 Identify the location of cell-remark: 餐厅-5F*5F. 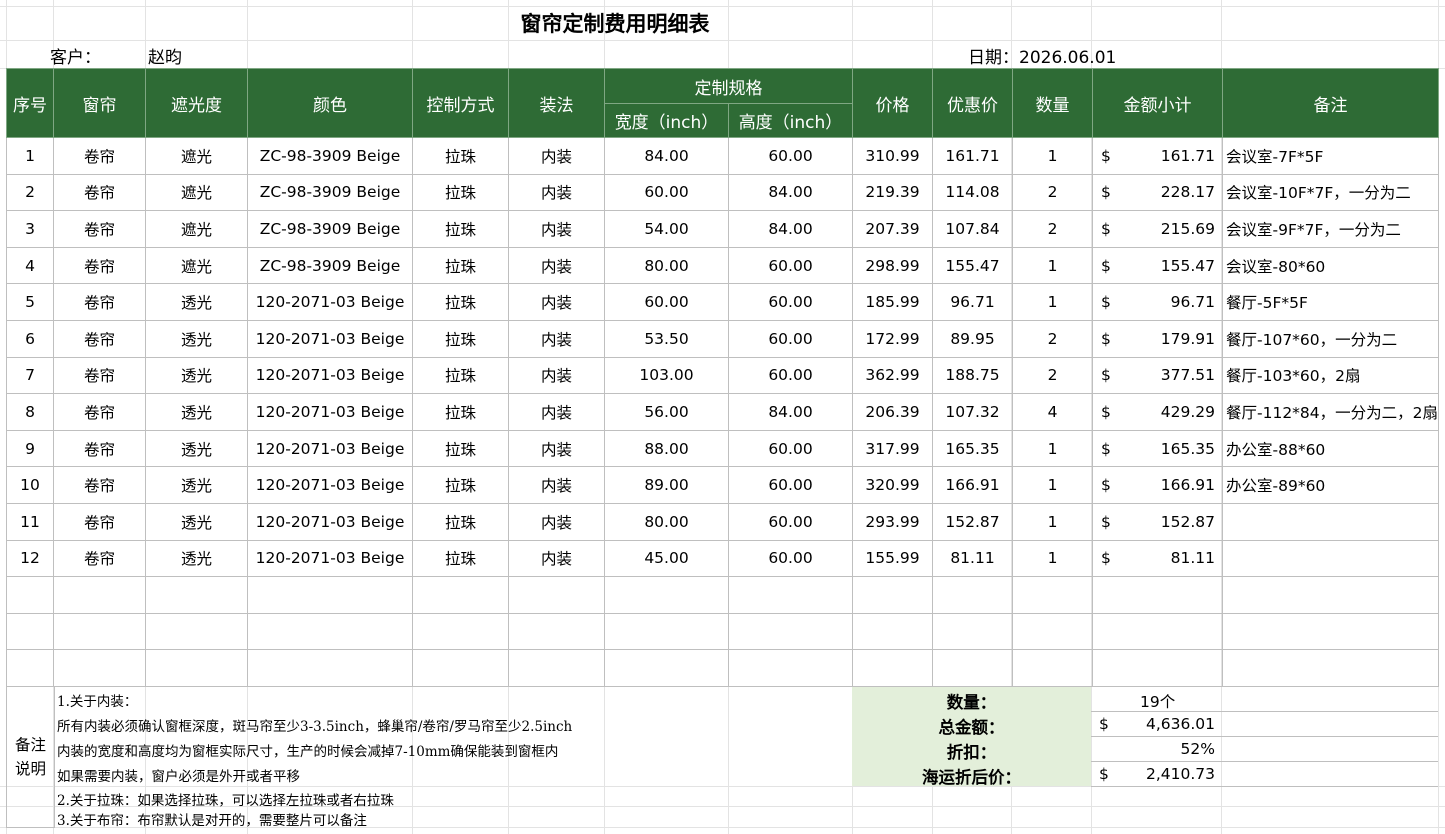
(1330, 302).